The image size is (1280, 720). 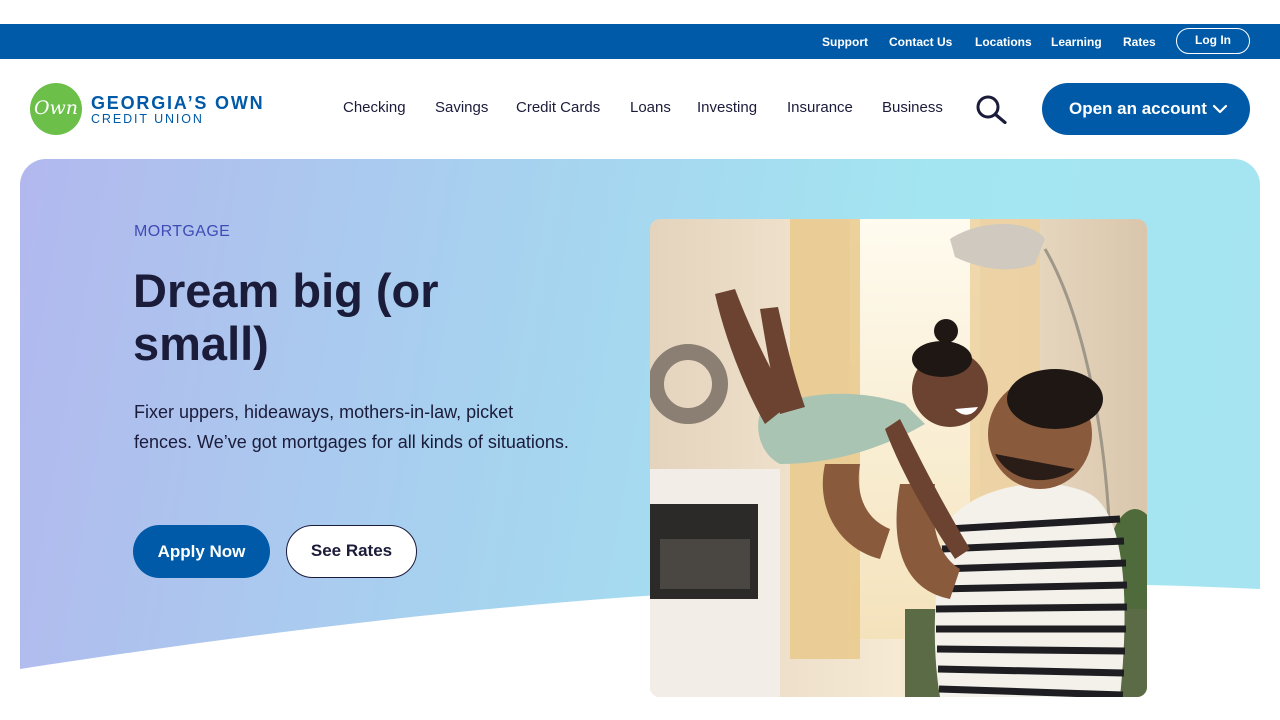 What do you see at coordinates (461, 107) in the screenshot?
I see `nav-item-savings: Savings` at bounding box center [461, 107].